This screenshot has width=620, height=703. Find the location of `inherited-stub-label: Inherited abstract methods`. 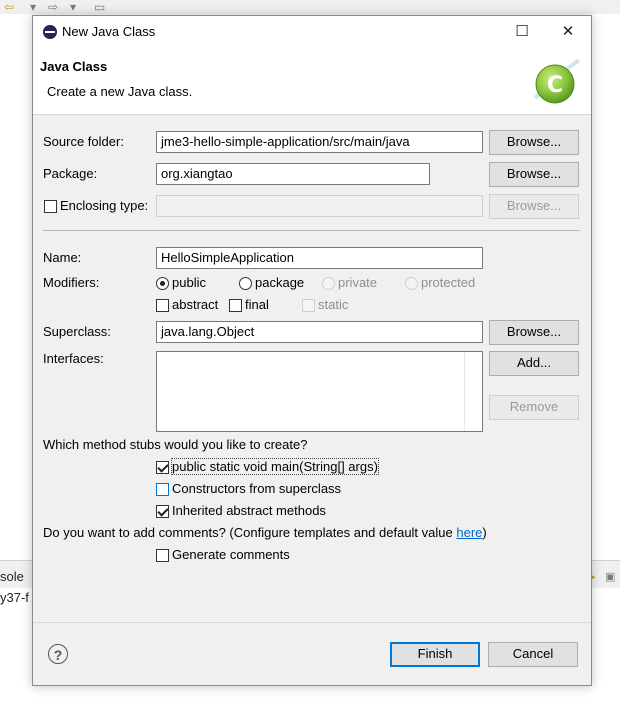

inherited-stub-label: Inherited abstract methods is located at coordinates (249, 510).